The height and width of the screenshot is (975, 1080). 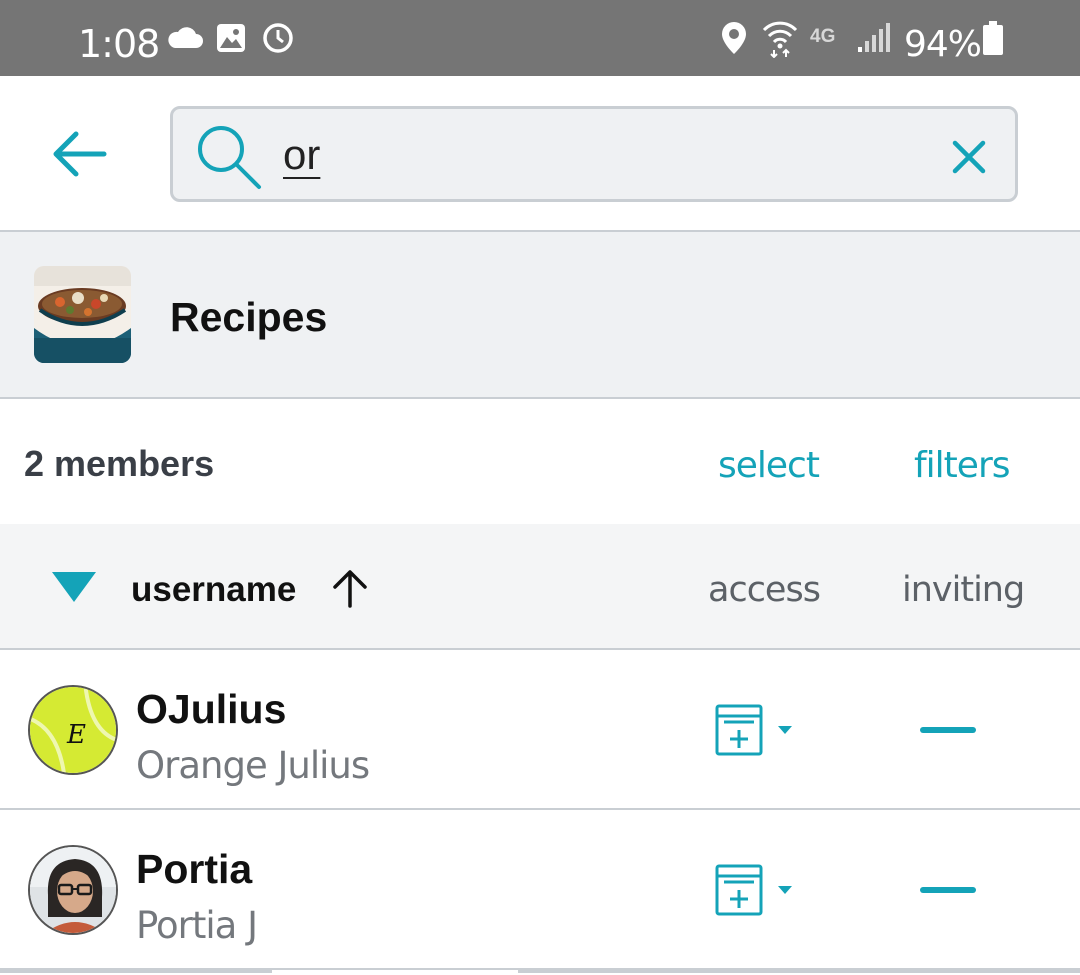 What do you see at coordinates (943, 44) in the screenshot?
I see `battery-percent: 94%` at bounding box center [943, 44].